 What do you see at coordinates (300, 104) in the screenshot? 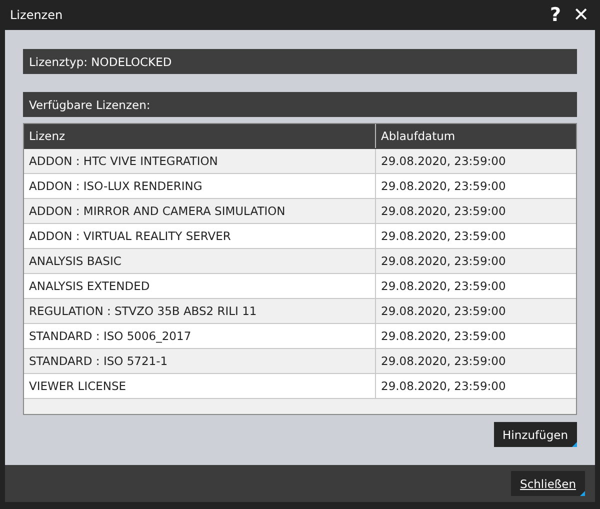
I see `section-heading: Verfügbare Lizenzen:` at bounding box center [300, 104].